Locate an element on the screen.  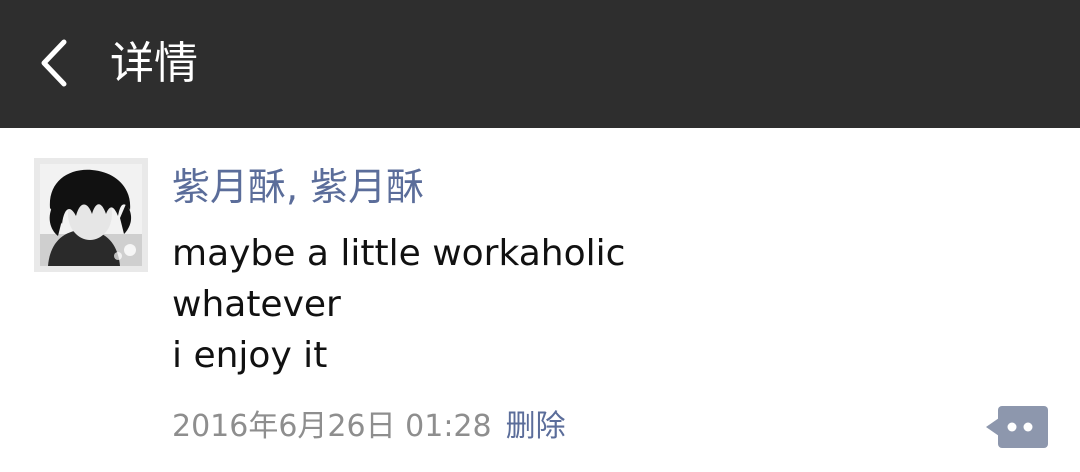
post-timestamp: 2016年6月26日 01:28 is located at coordinates (332, 426).